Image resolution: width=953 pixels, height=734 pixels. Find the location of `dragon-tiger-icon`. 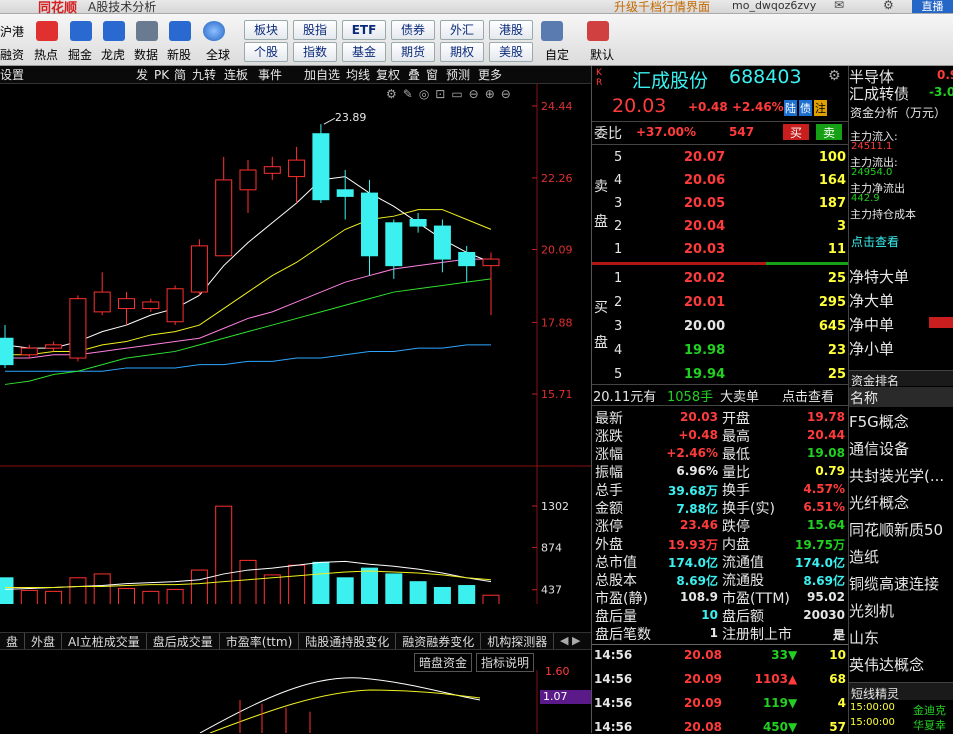

dragon-tiger-icon is located at coordinates (114, 31).